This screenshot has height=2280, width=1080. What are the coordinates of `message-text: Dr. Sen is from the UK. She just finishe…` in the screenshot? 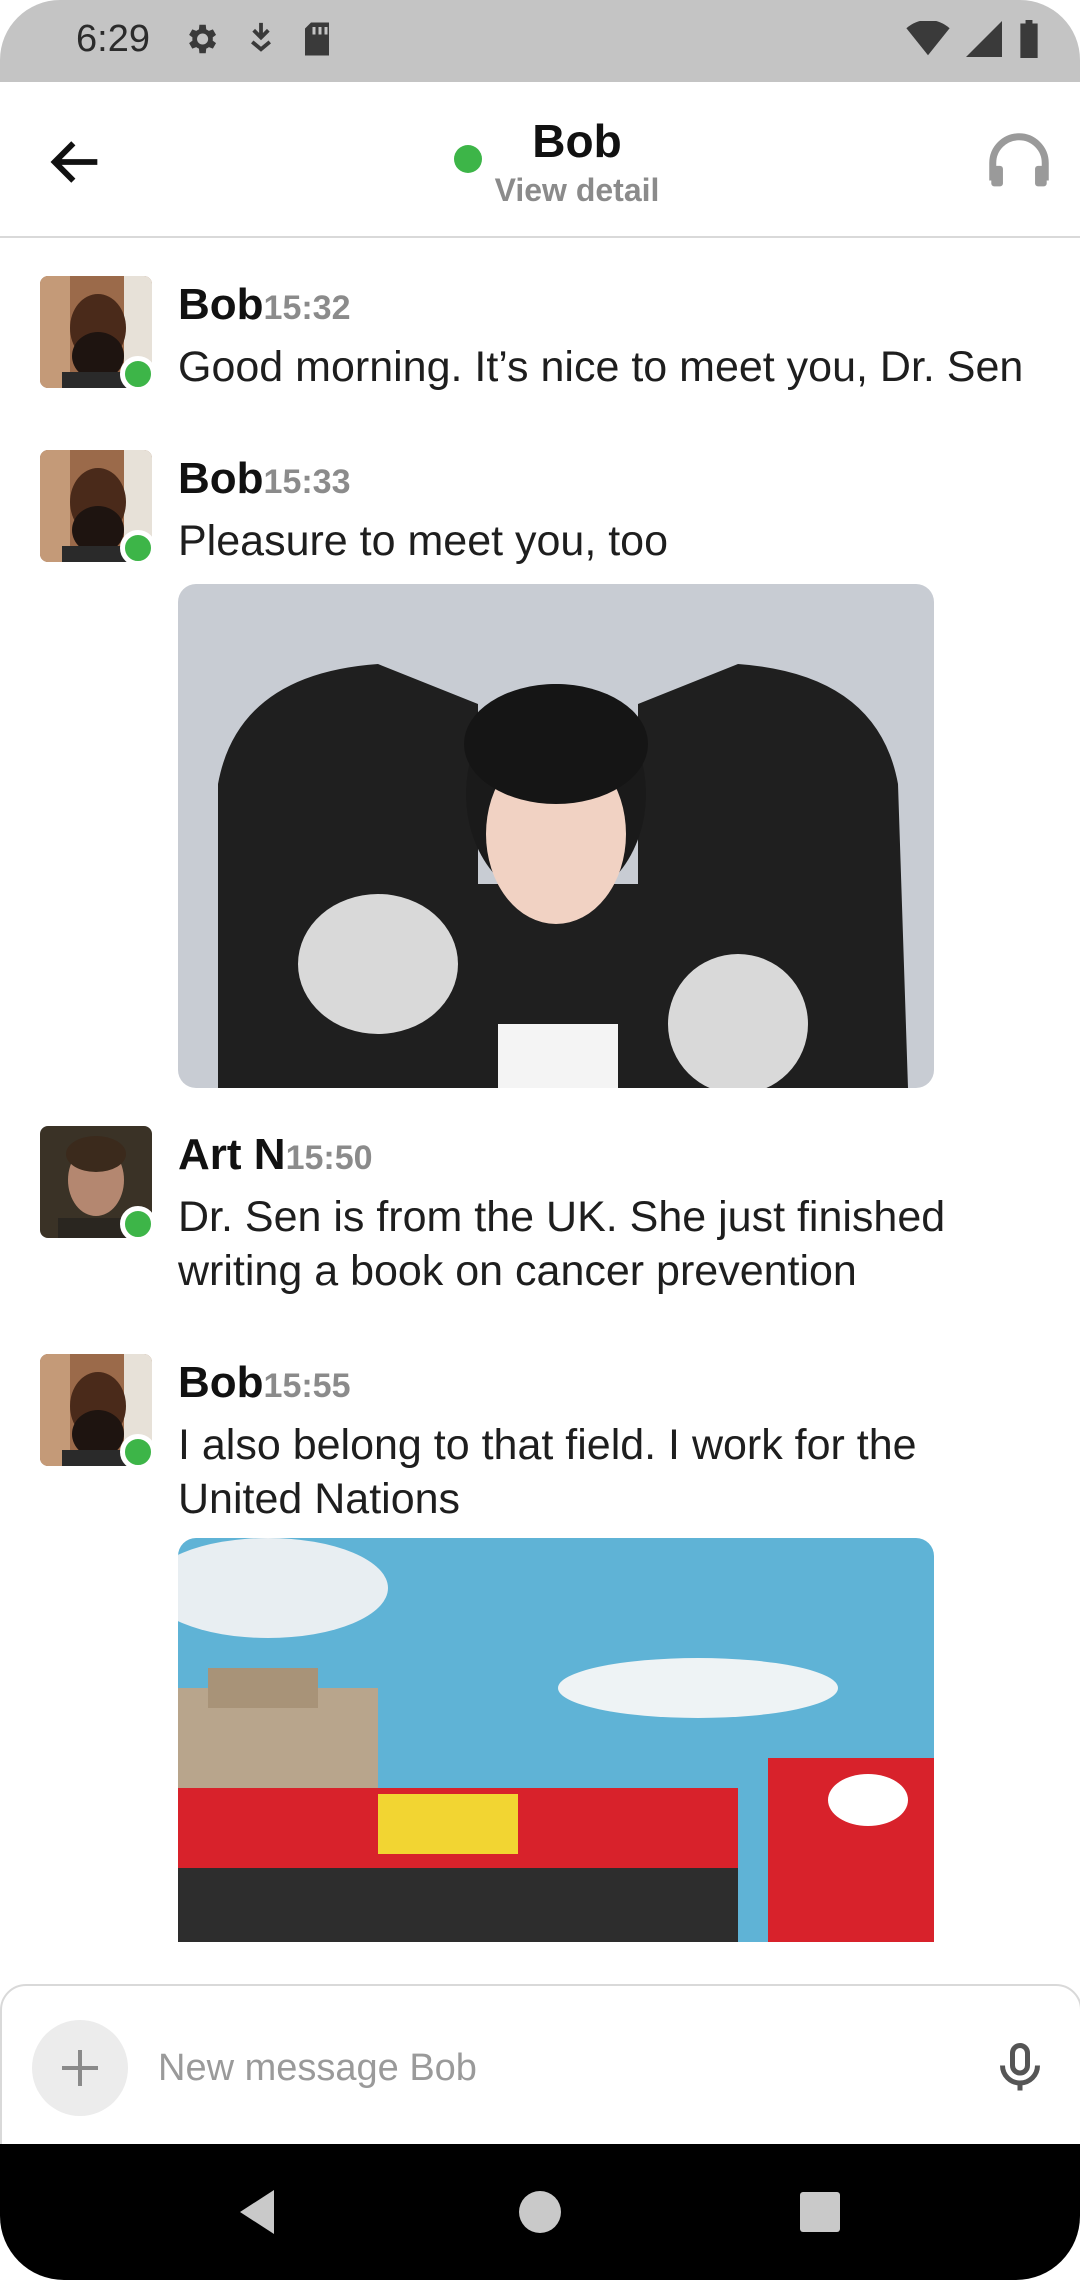 It's located at (562, 1244).